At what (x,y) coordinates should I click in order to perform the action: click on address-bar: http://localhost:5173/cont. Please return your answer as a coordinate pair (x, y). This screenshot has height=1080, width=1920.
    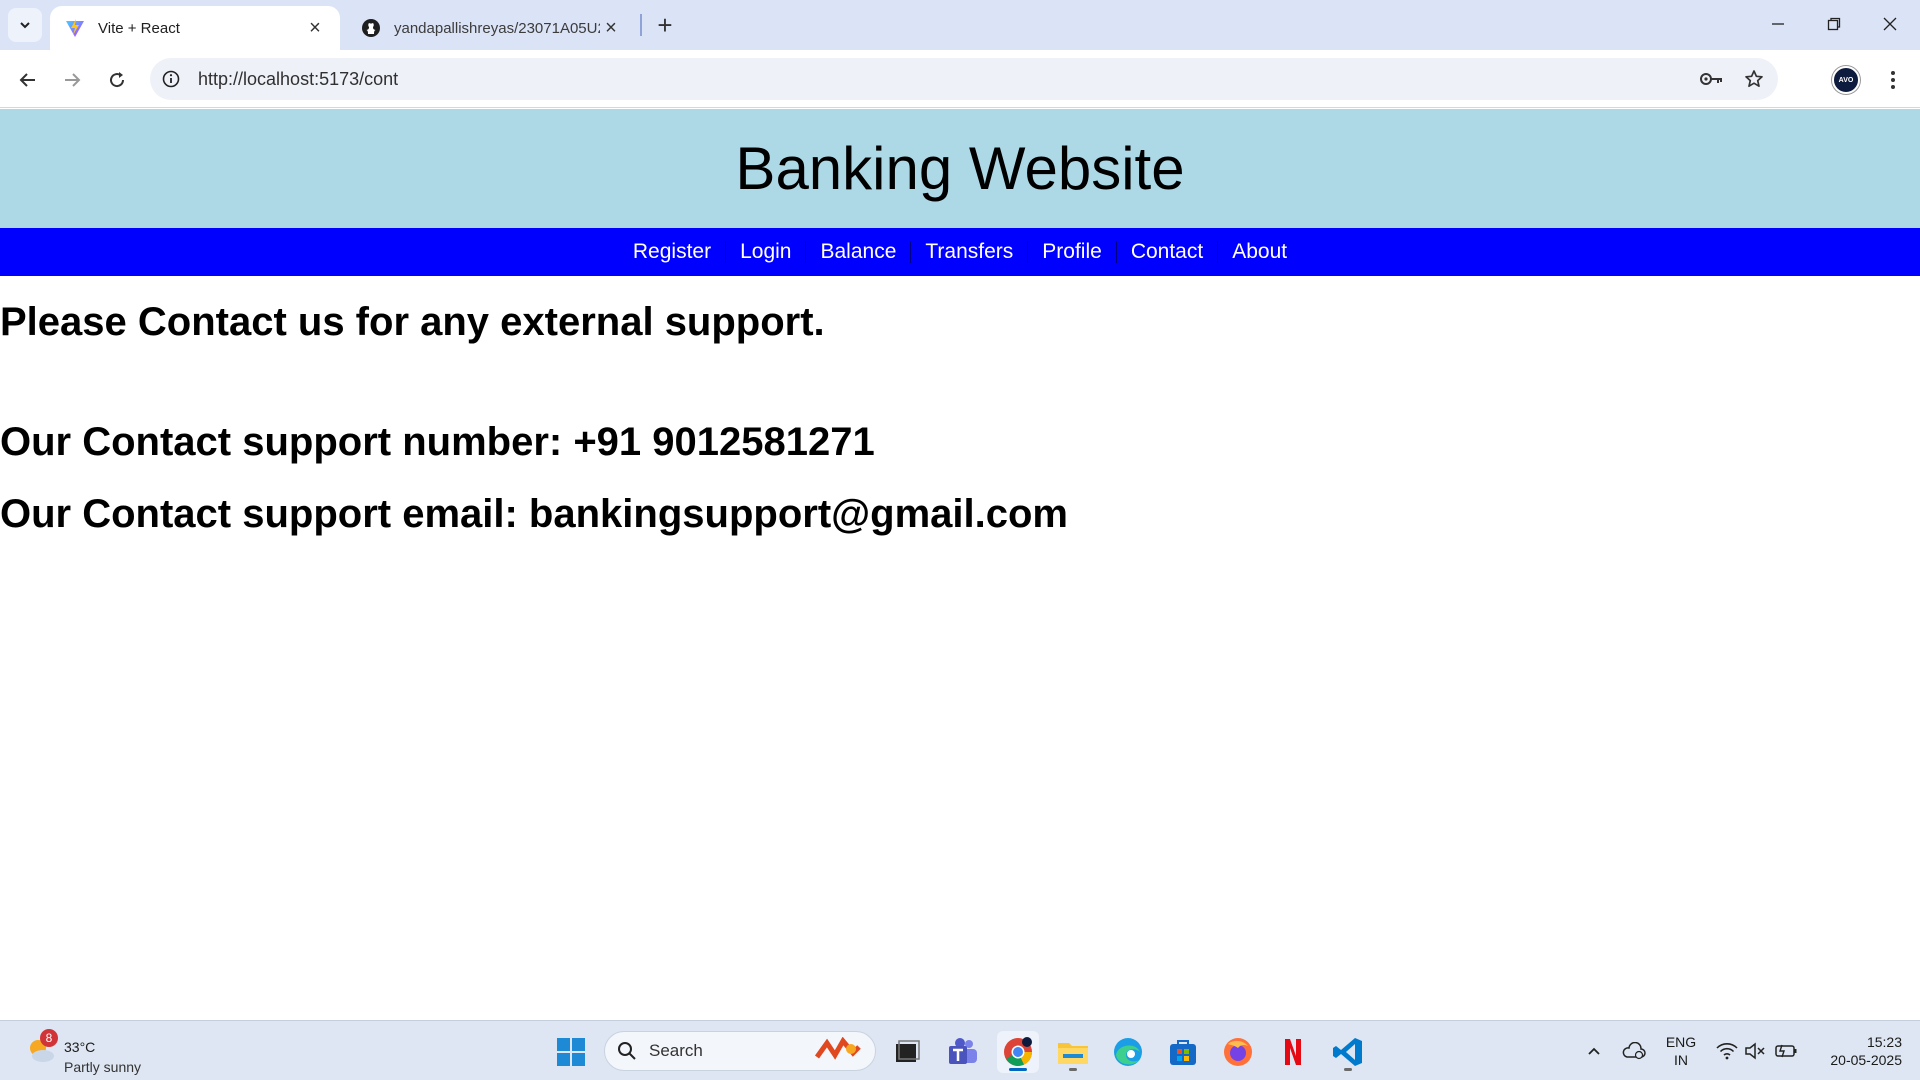
    Looking at the image, I should click on (964, 79).